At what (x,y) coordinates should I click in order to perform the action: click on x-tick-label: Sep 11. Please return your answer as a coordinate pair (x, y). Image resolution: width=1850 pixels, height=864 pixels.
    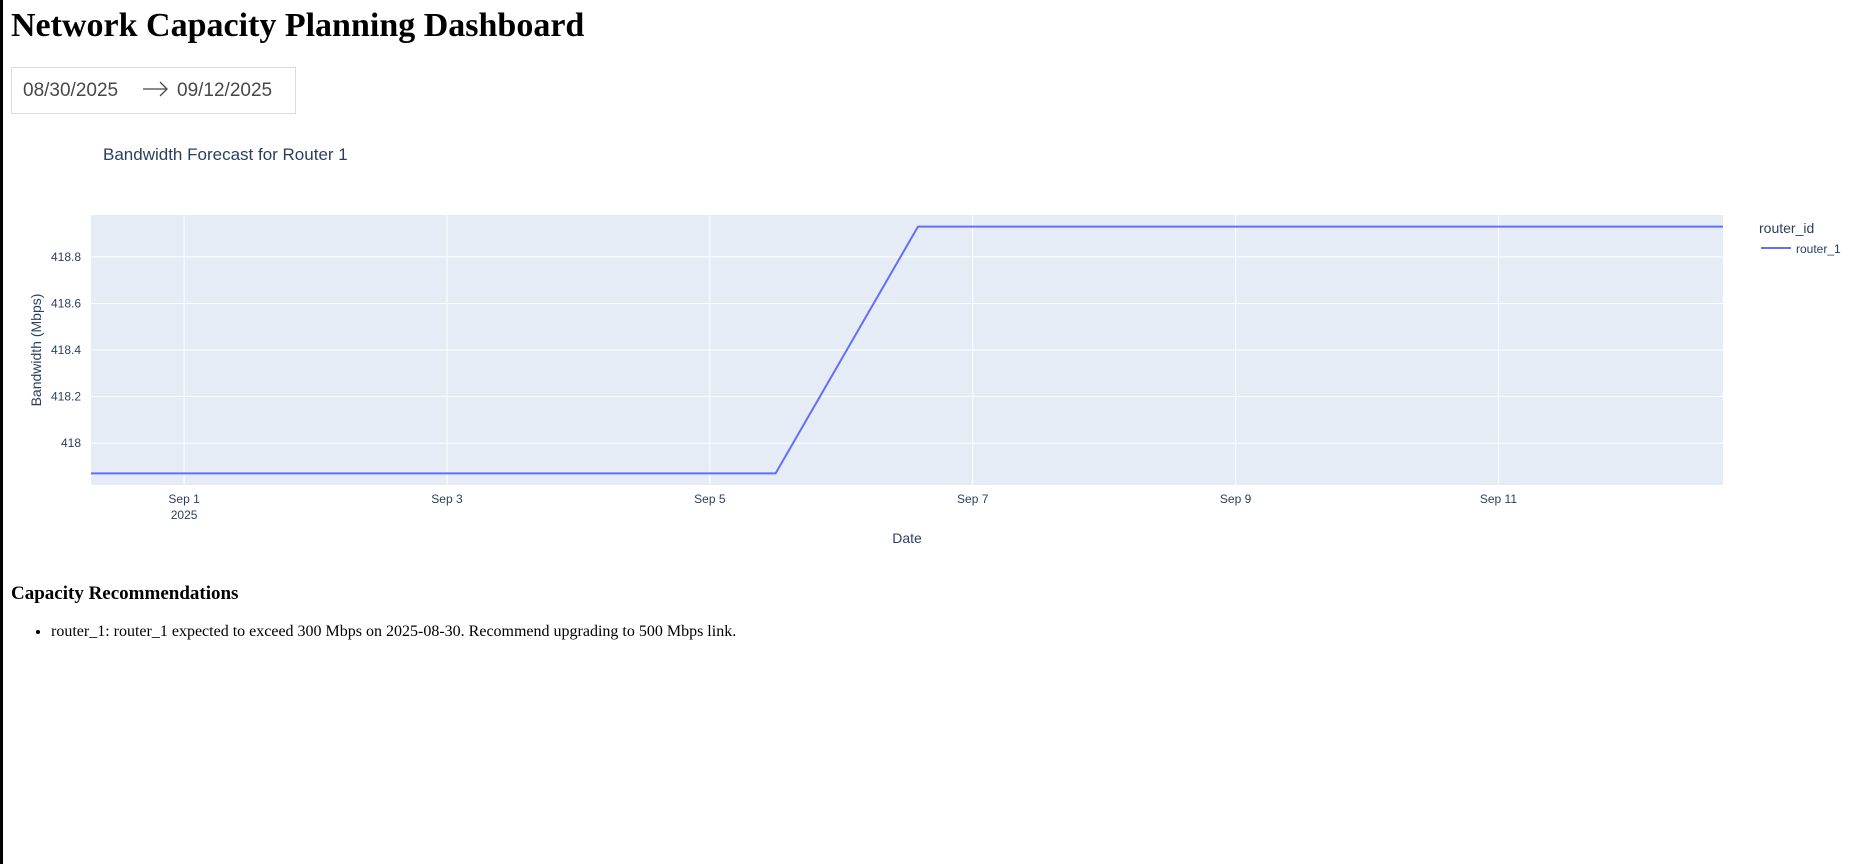
    Looking at the image, I should click on (1498, 499).